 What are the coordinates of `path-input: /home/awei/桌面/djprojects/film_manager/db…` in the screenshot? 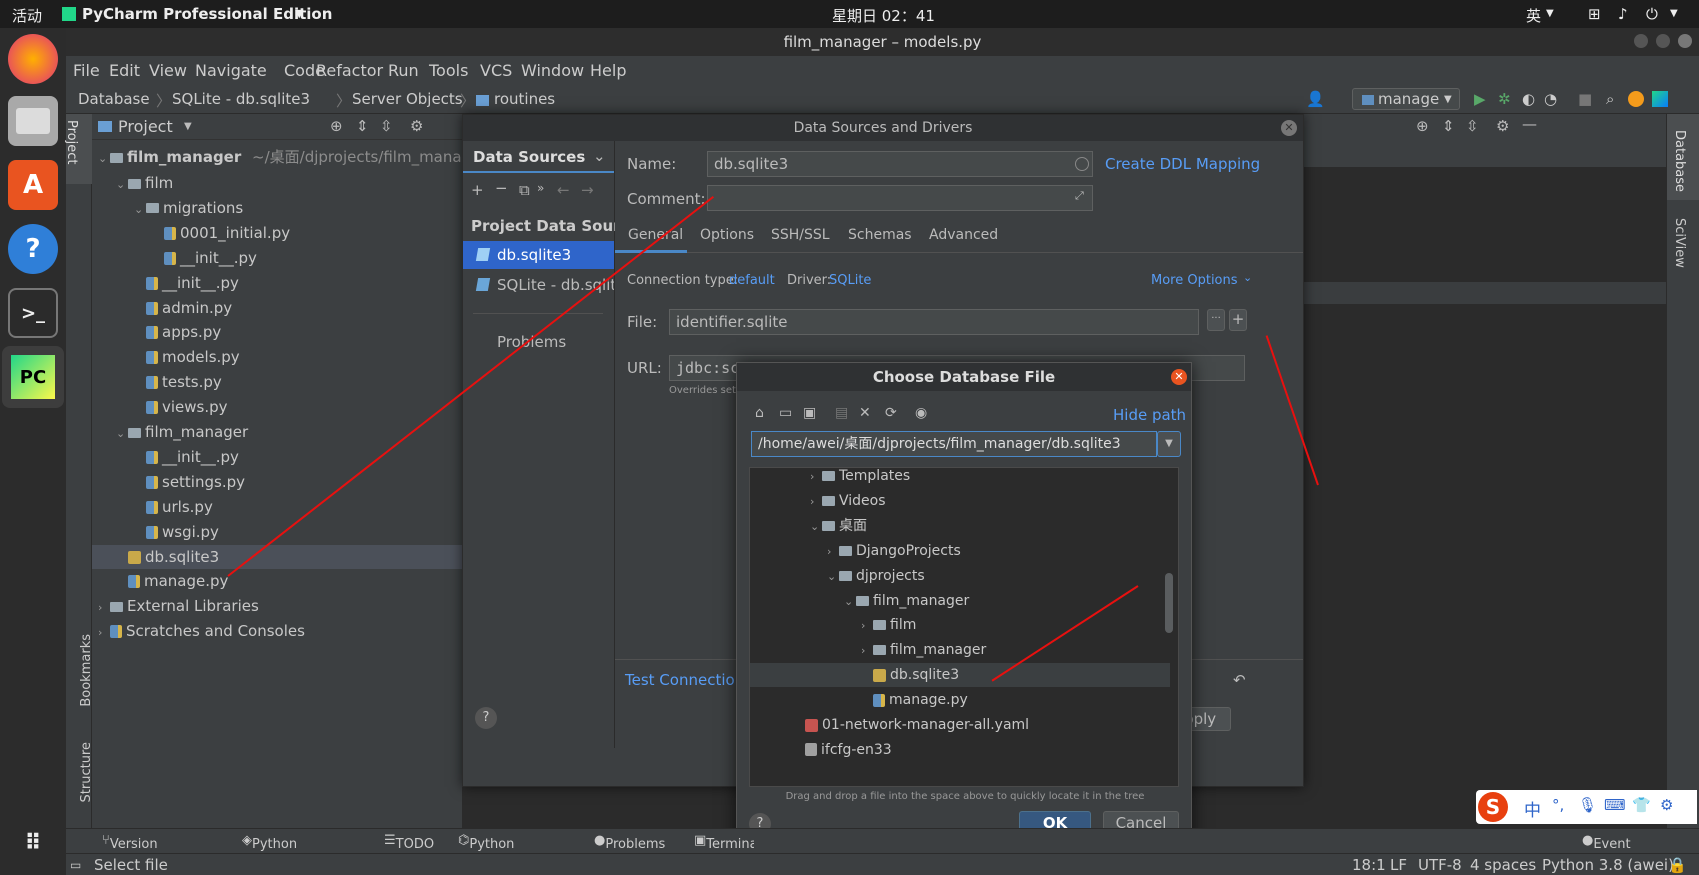 It's located at (954, 444).